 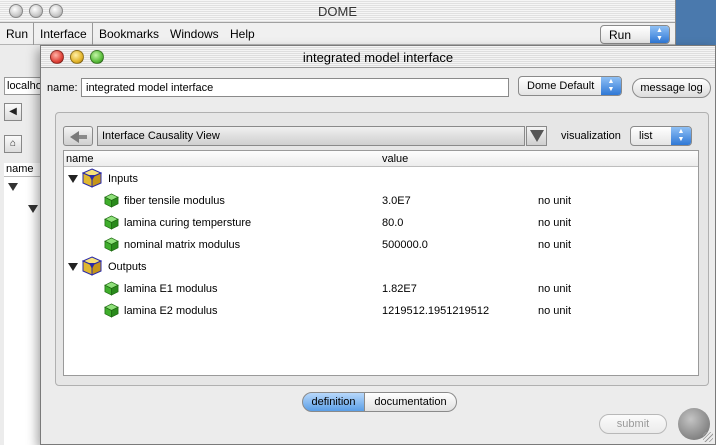 What do you see at coordinates (405, 245) in the screenshot?
I see `parameter-value: 500000.0` at bounding box center [405, 245].